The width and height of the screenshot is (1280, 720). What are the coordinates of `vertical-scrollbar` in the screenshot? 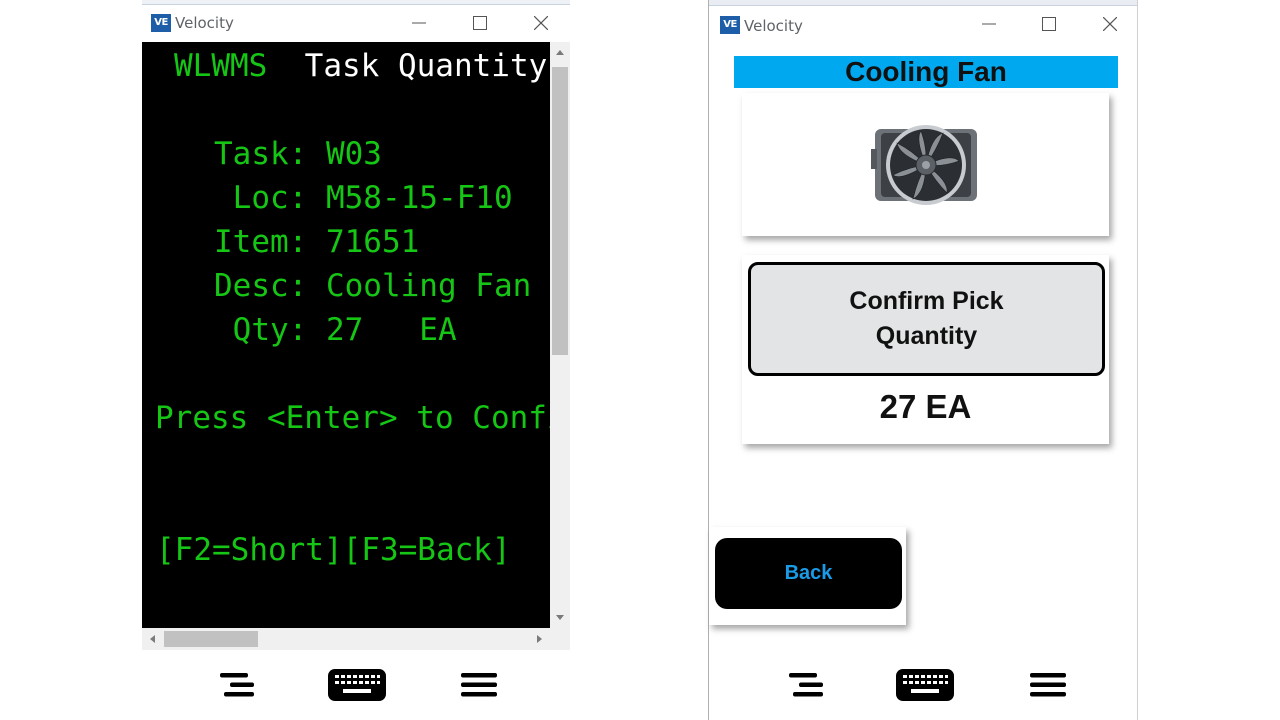 It's located at (560, 335).